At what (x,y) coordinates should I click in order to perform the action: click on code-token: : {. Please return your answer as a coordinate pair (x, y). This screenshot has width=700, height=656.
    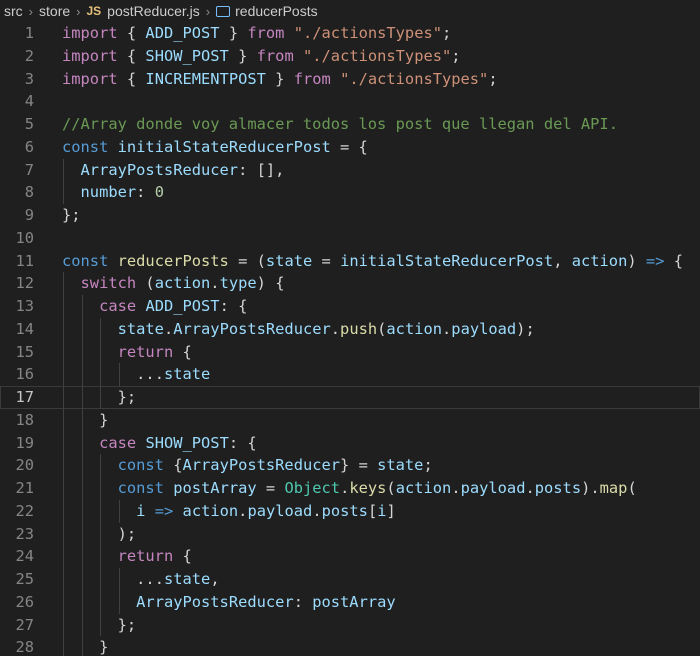
    Looking at the image, I should click on (233, 306).